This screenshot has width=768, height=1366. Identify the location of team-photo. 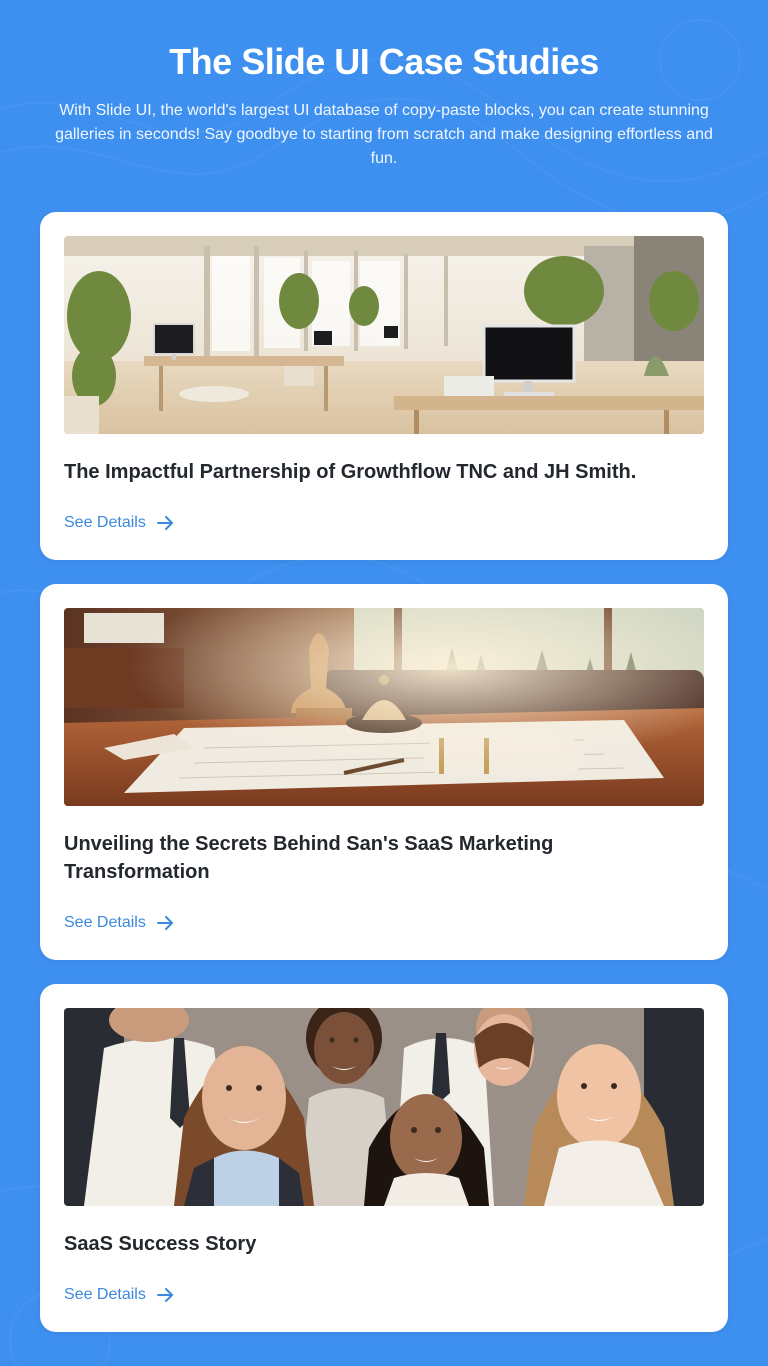
(384, 1107).